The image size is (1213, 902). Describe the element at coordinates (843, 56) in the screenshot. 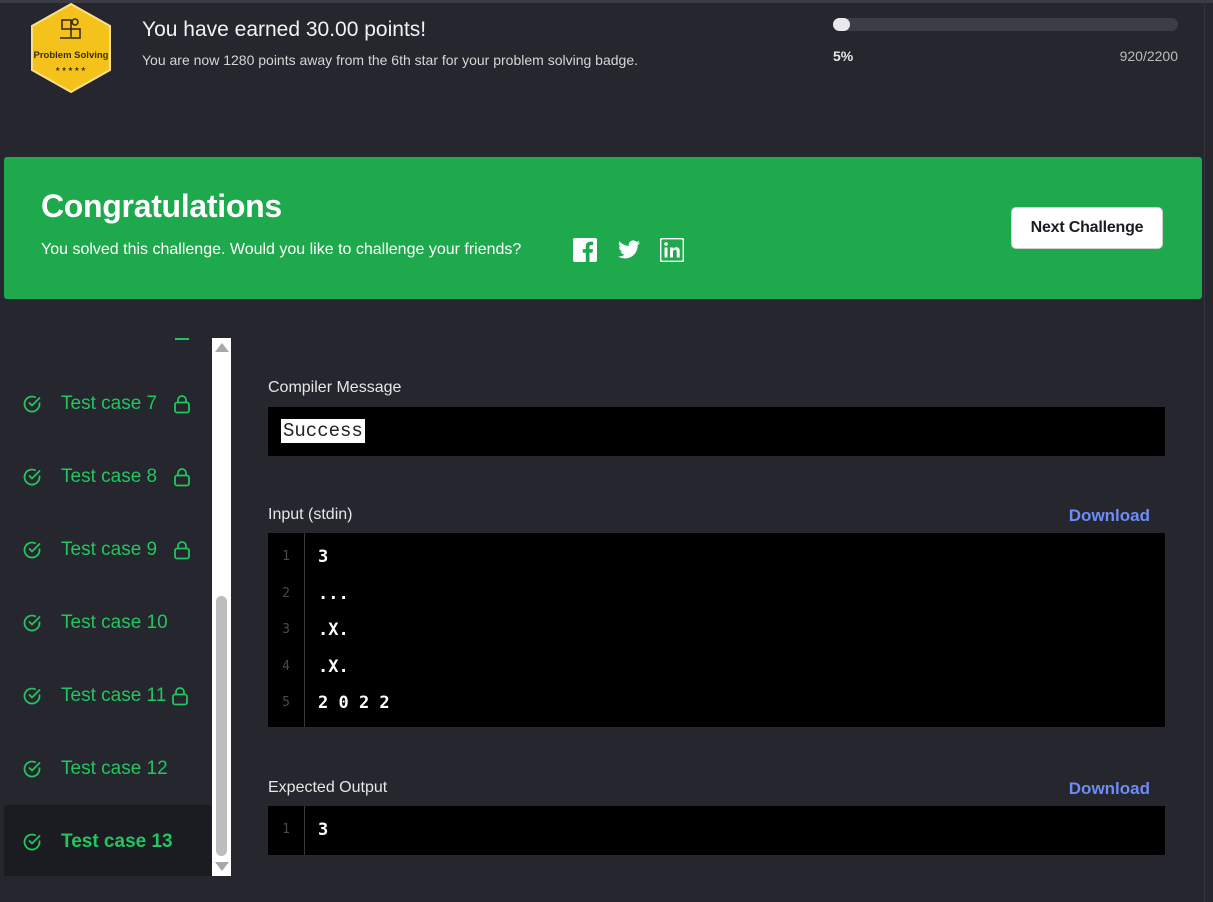

I see `progress-percent: 5%` at that location.